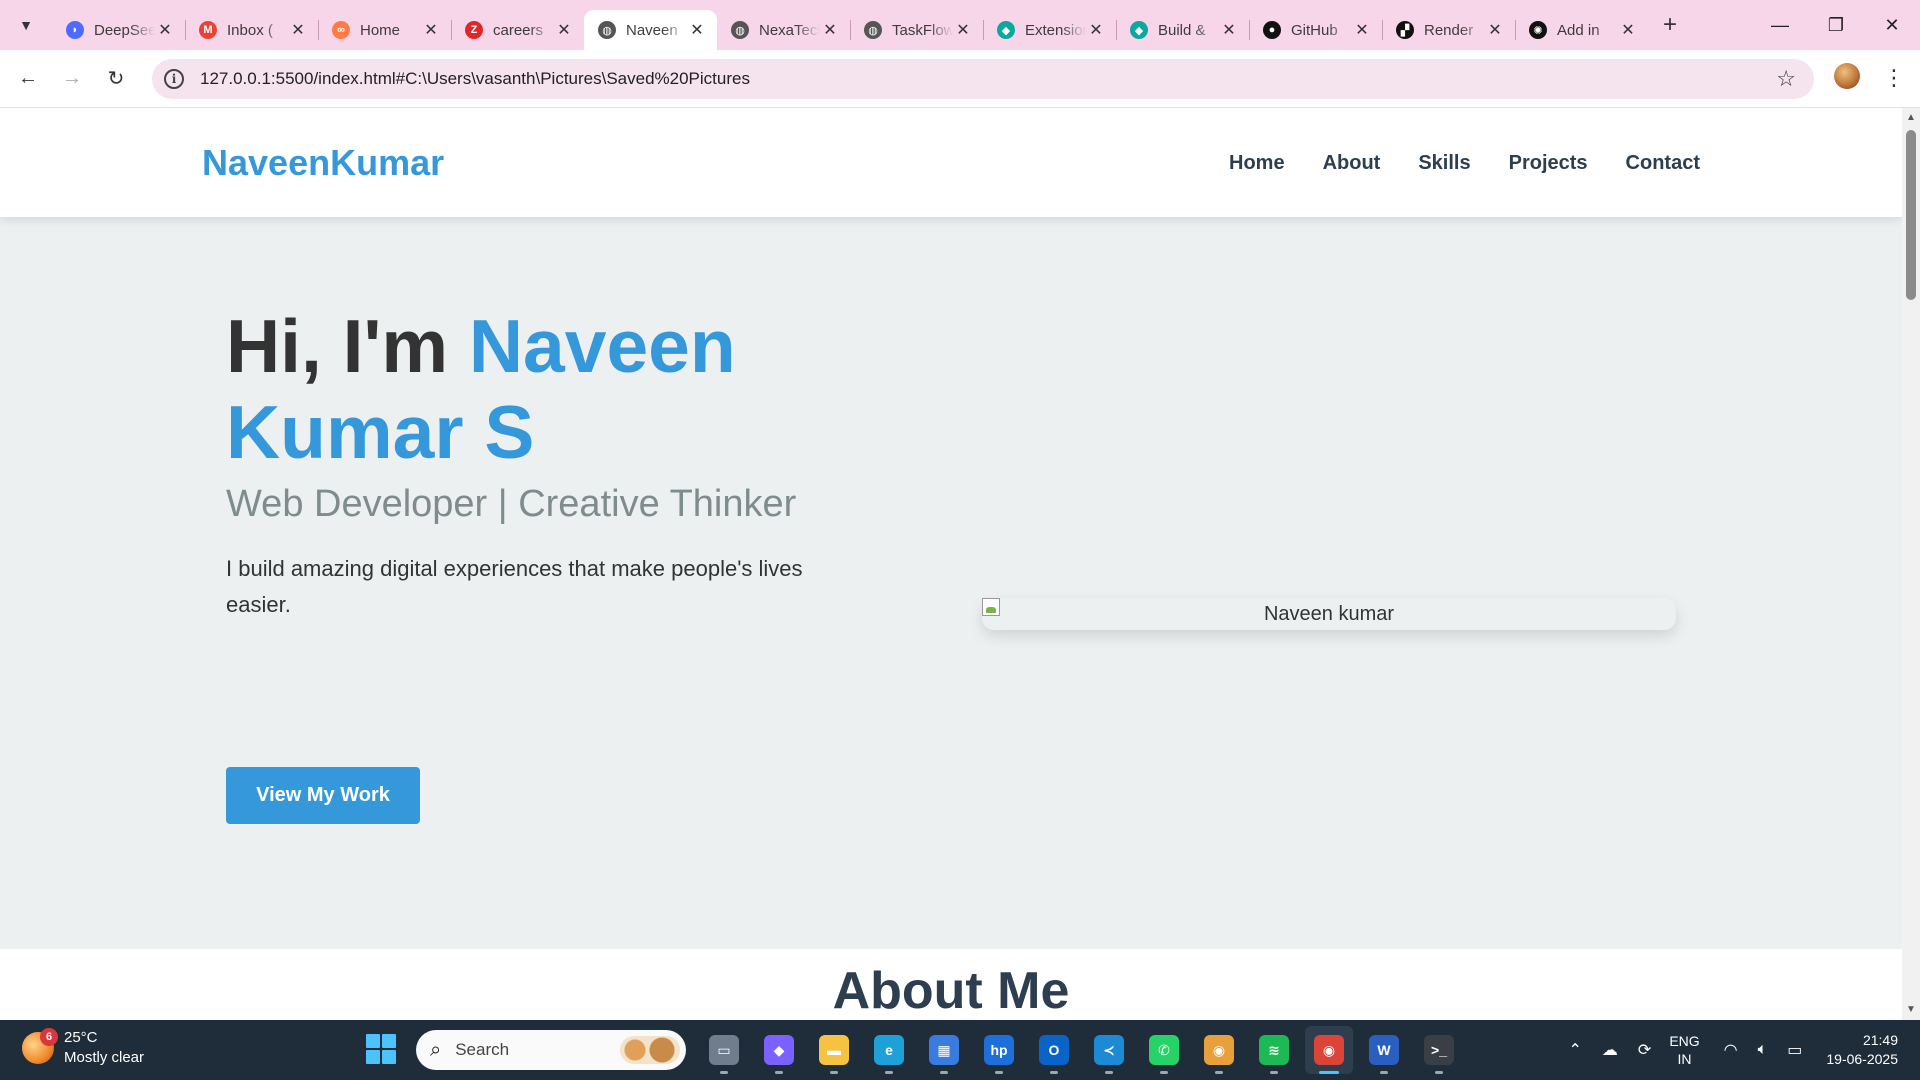  What do you see at coordinates (1054, 1050) in the screenshot?
I see `outlook-taskbar-button: O` at bounding box center [1054, 1050].